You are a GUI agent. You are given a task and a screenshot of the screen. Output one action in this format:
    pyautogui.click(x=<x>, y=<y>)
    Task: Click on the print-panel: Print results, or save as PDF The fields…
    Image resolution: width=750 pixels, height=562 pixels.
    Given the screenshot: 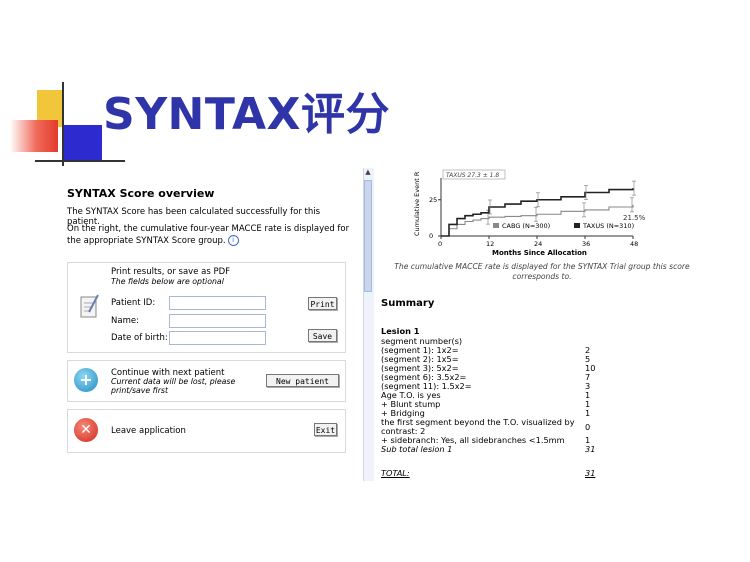 What is the action you would take?
    pyautogui.click(x=206, y=307)
    